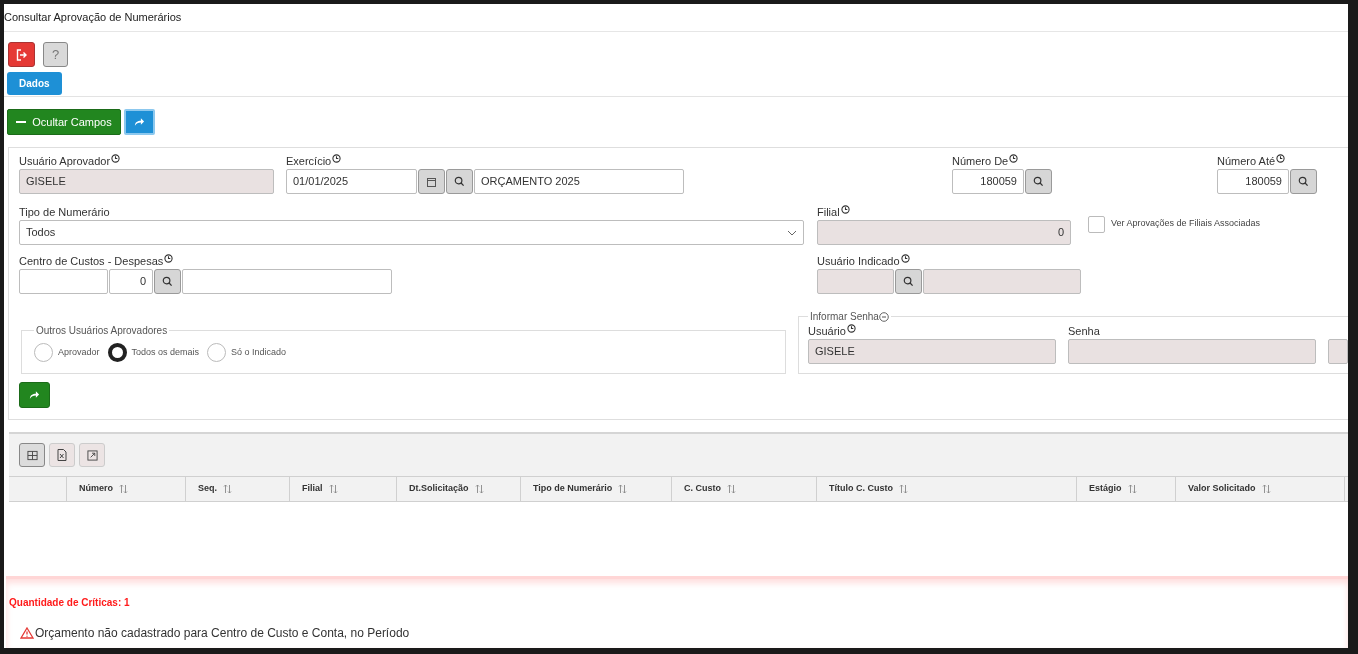 The image size is (1358, 654). What do you see at coordinates (64, 212) in the screenshot?
I see `field-label: Tipo de Numerário` at bounding box center [64, 212].